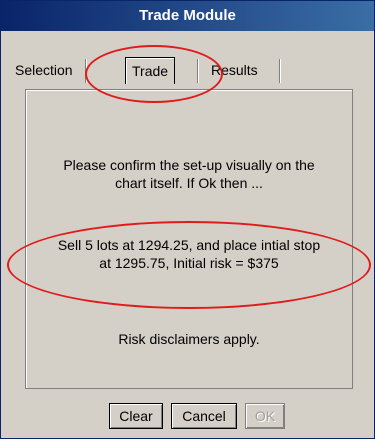 The width and height of the screenshot is (375, 439). I want to click on window-title: Trade Module, so click(187, 15).